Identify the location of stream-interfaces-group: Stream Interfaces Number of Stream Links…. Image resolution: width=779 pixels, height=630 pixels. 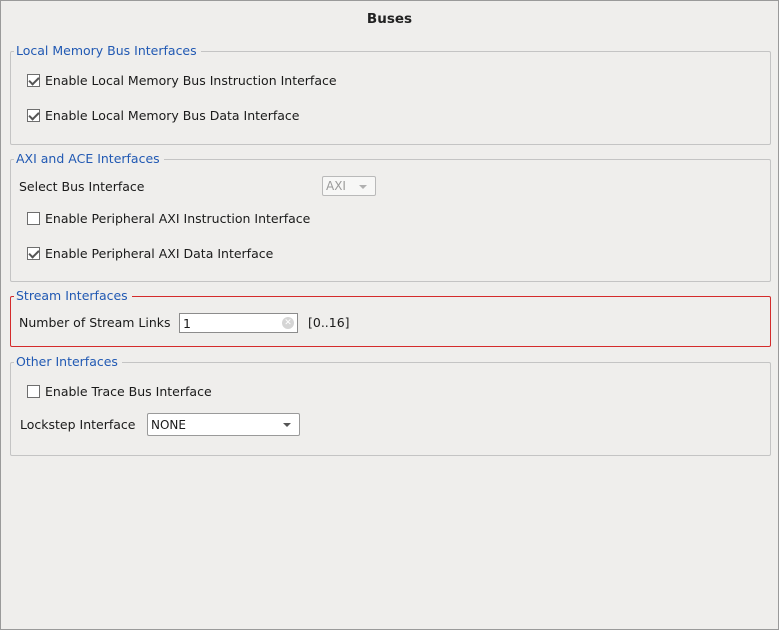
(390, 317).